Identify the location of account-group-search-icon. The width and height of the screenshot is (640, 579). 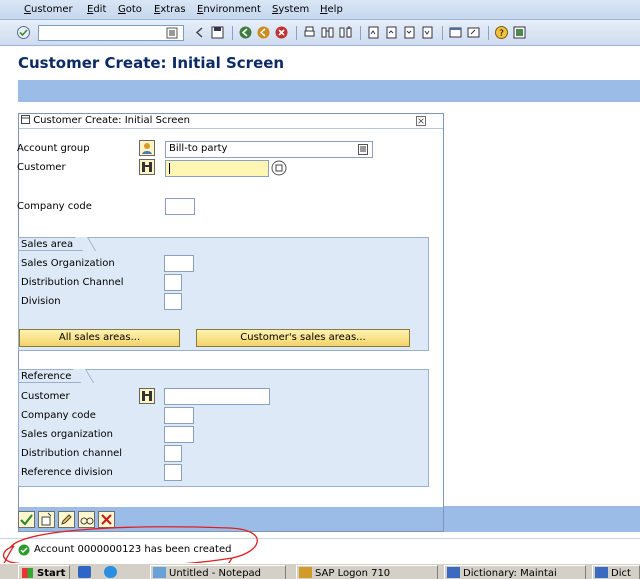
(147, 148).